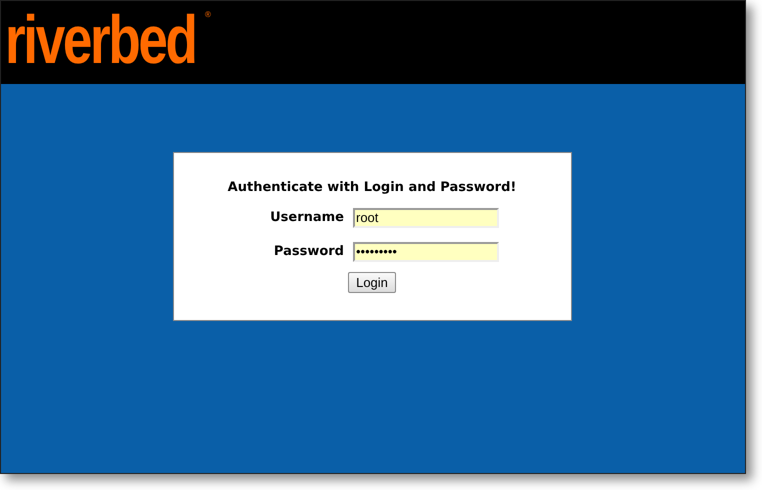 This screenshot has width=762, height=490. Describe the element at coordinates (208, 15) in the screenshot. I see `registered-mark: ®` at that location.